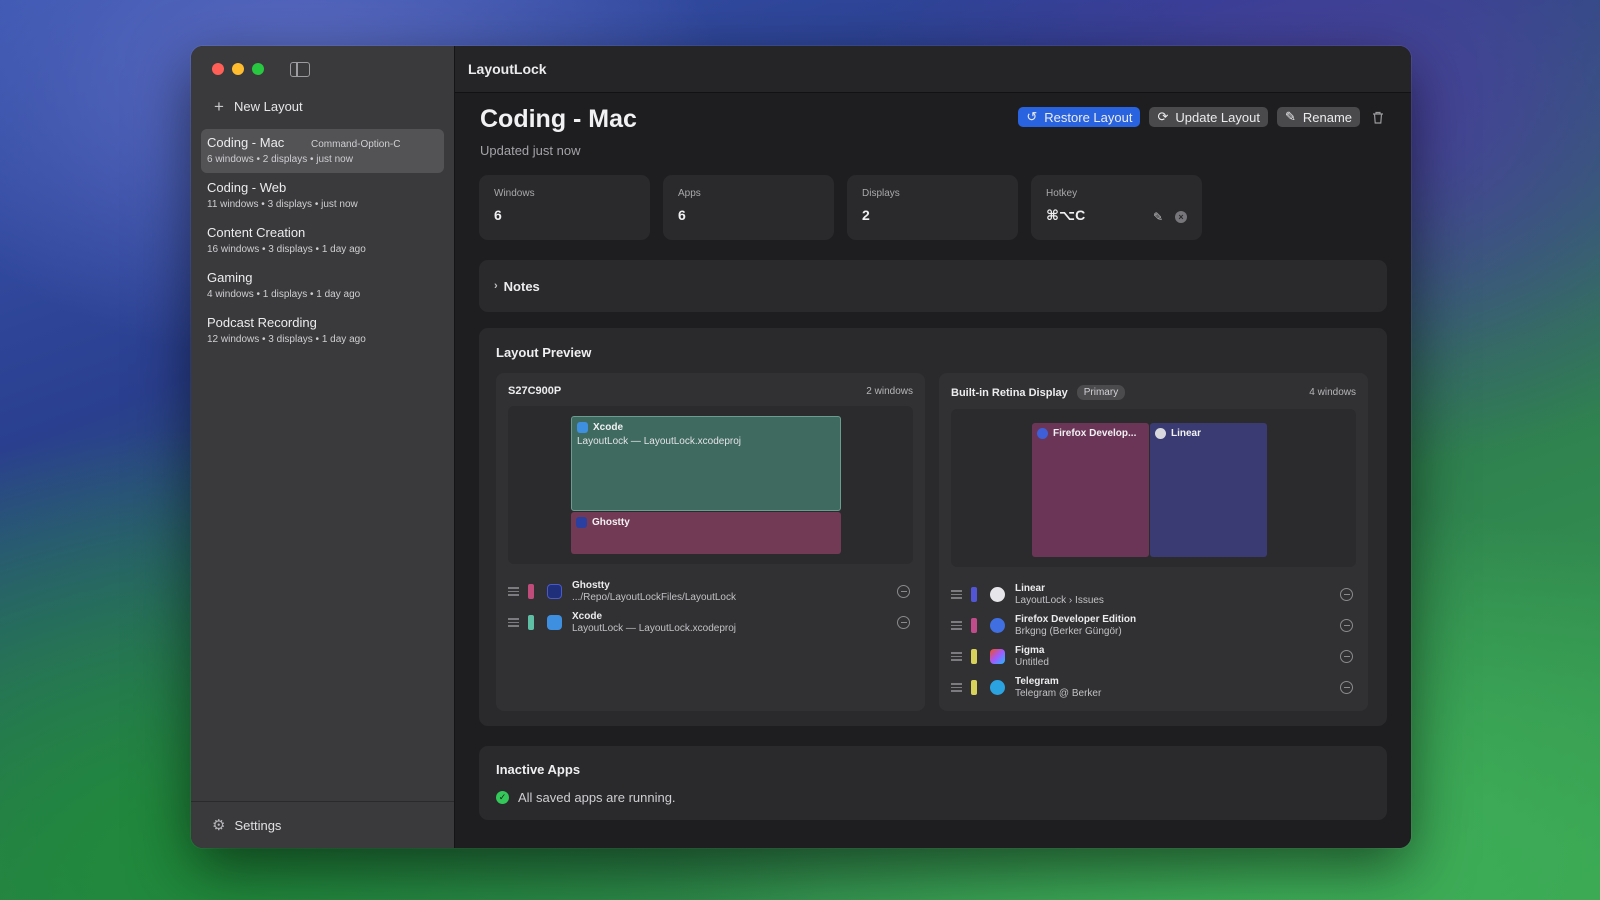 The width and height of the screenshot is (1600, 900). I want to click on zoom-window-button, so click(258, 69).